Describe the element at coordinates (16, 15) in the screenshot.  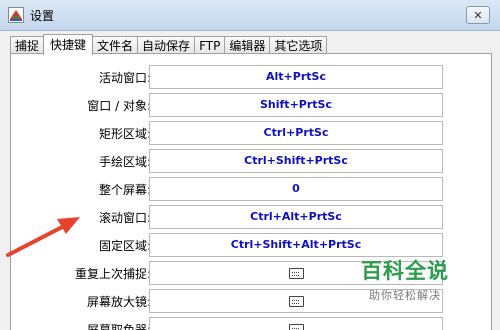
I see `app-icon` at that location.